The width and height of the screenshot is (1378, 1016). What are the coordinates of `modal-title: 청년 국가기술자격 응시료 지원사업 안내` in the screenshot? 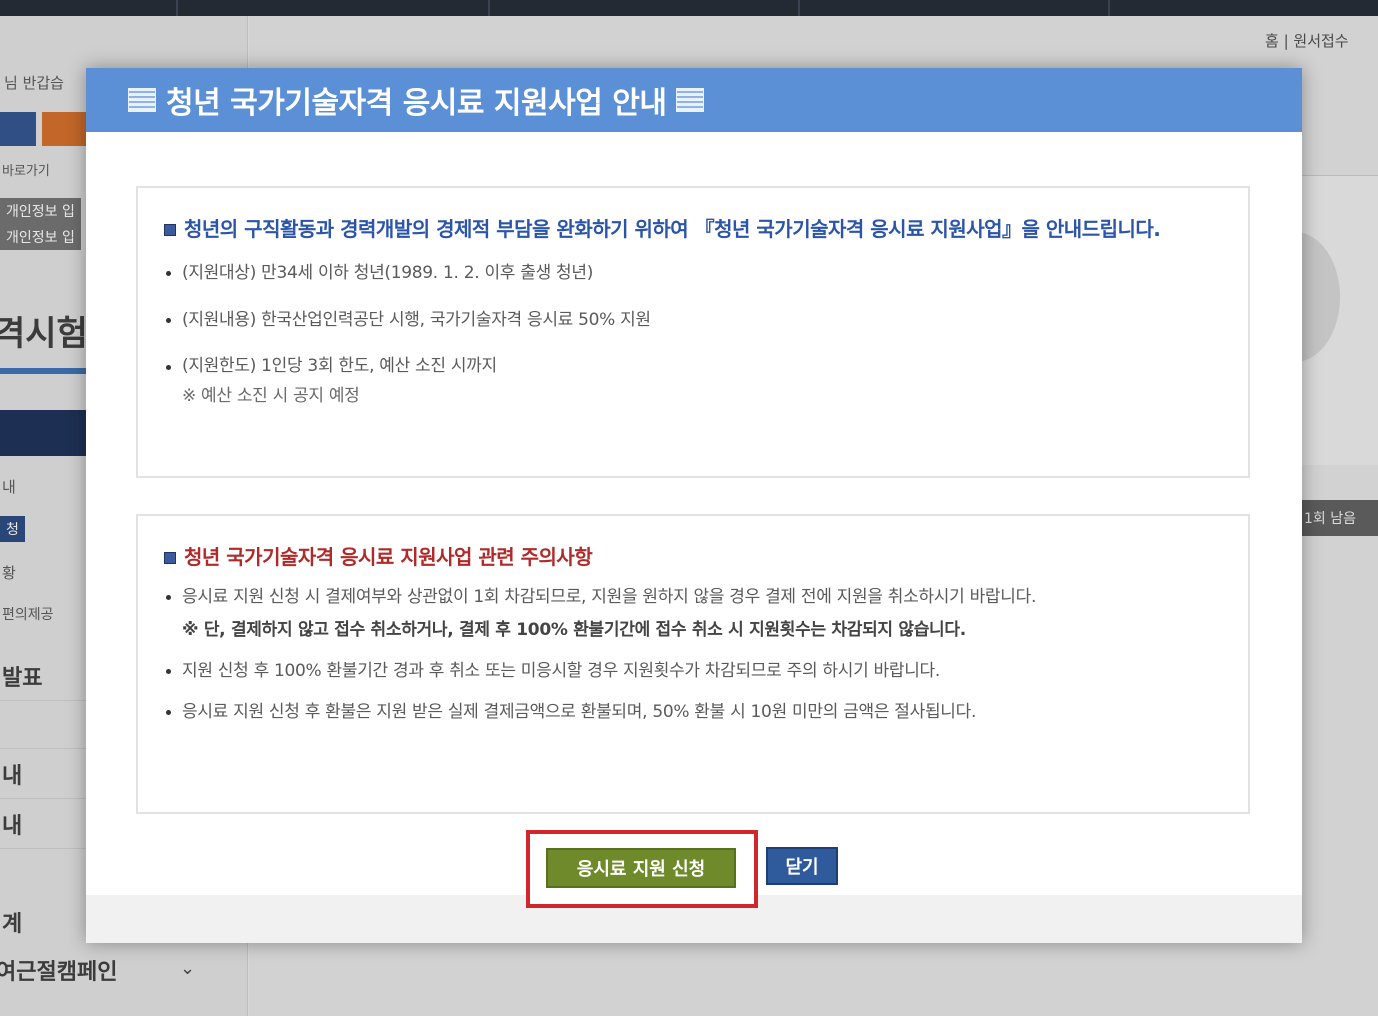 It's located at (416, 103).